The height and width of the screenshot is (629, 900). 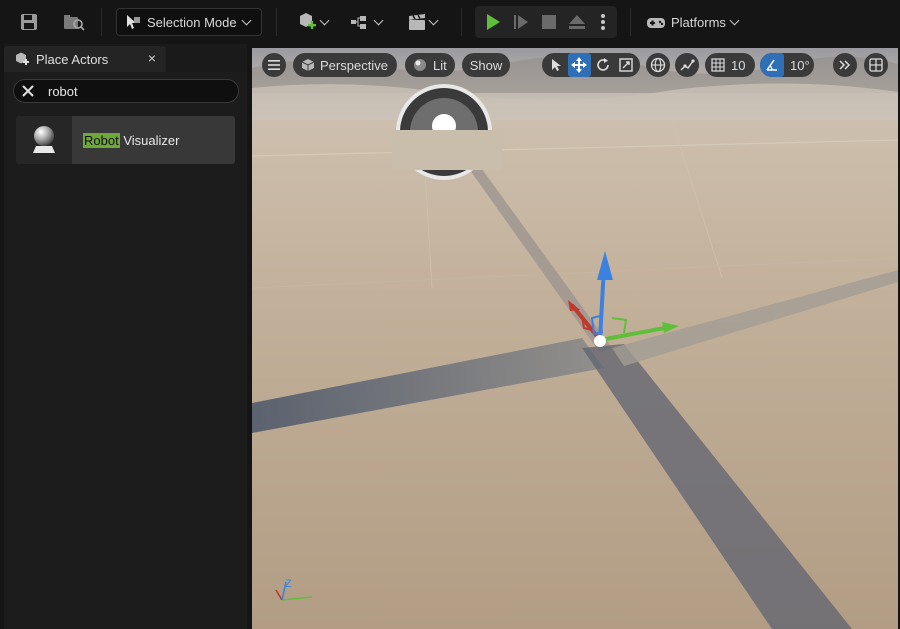 I want to click on scale-tool-icon, so click(x=627, y=65).